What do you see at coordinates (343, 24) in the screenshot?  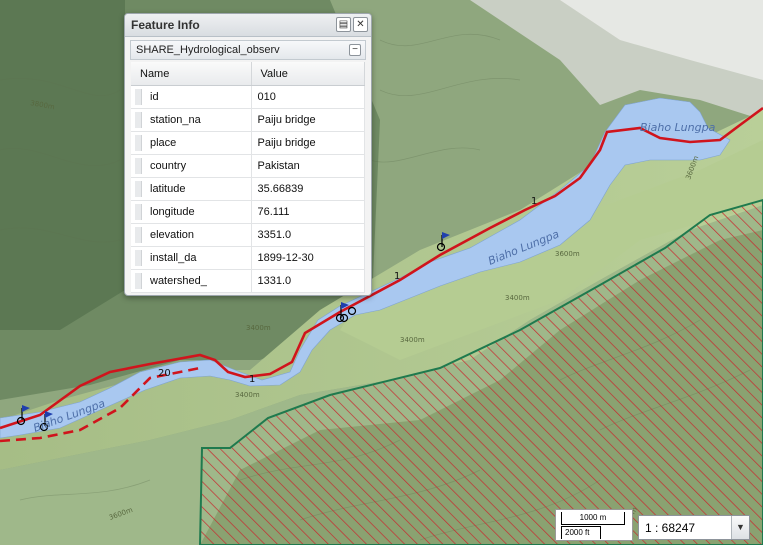 I see `pin-icon: ▤` at bounding box center [343, 24].